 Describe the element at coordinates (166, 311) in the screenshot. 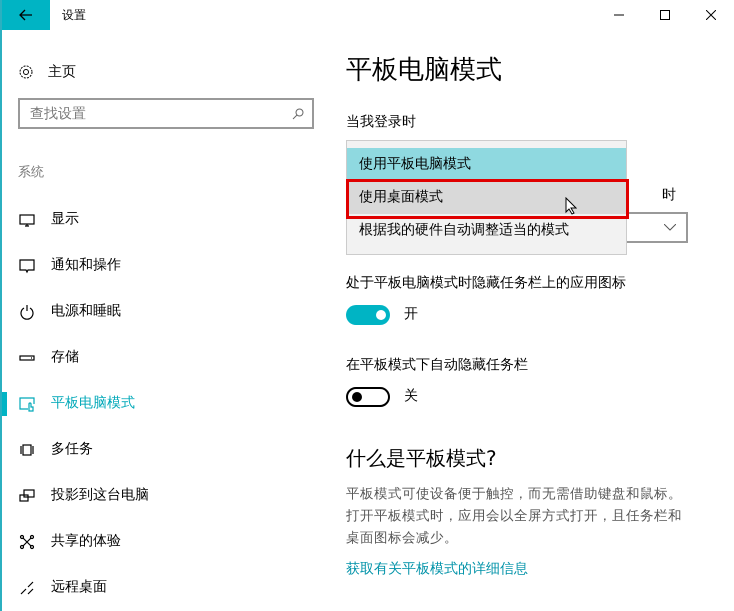

I see `nav-item: 电源和睡眠` at that location.